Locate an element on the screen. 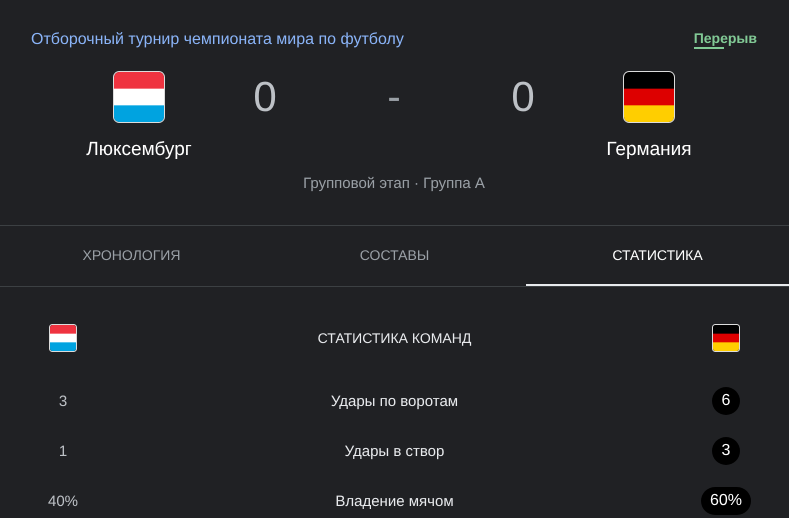 This screenshot has width=789, height=518. stats-title: СТАТИСТИКА КОМАНД is located at coordinates (394, 338).